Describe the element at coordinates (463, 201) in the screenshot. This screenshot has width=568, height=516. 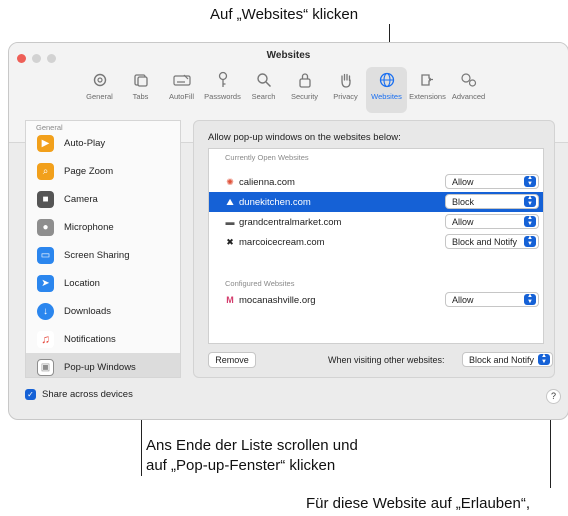
I see `select-value: Block` at that location.